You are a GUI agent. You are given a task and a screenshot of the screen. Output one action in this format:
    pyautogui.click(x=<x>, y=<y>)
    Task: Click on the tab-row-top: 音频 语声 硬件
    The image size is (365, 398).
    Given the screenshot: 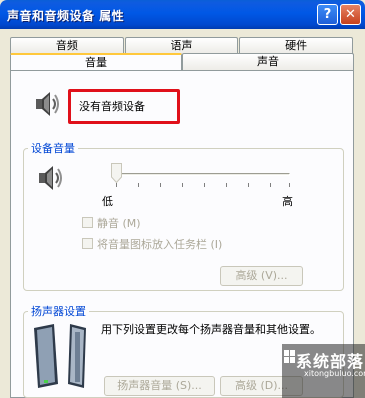 What is the action you would take?
    pyautogui.click(x=182, y=45)
    